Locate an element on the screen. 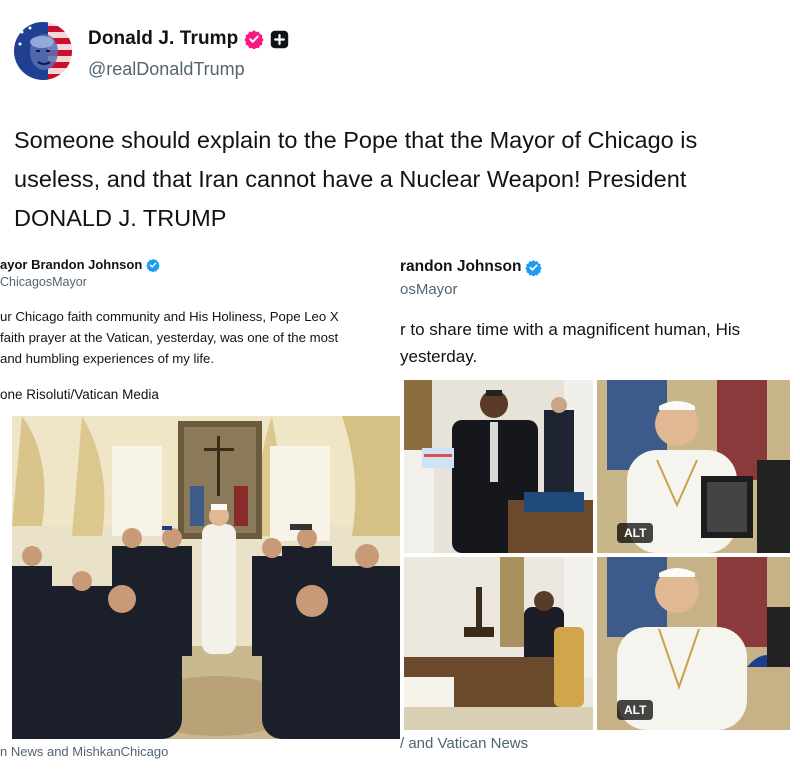  avatar-image is located at coordinates (43, 51).